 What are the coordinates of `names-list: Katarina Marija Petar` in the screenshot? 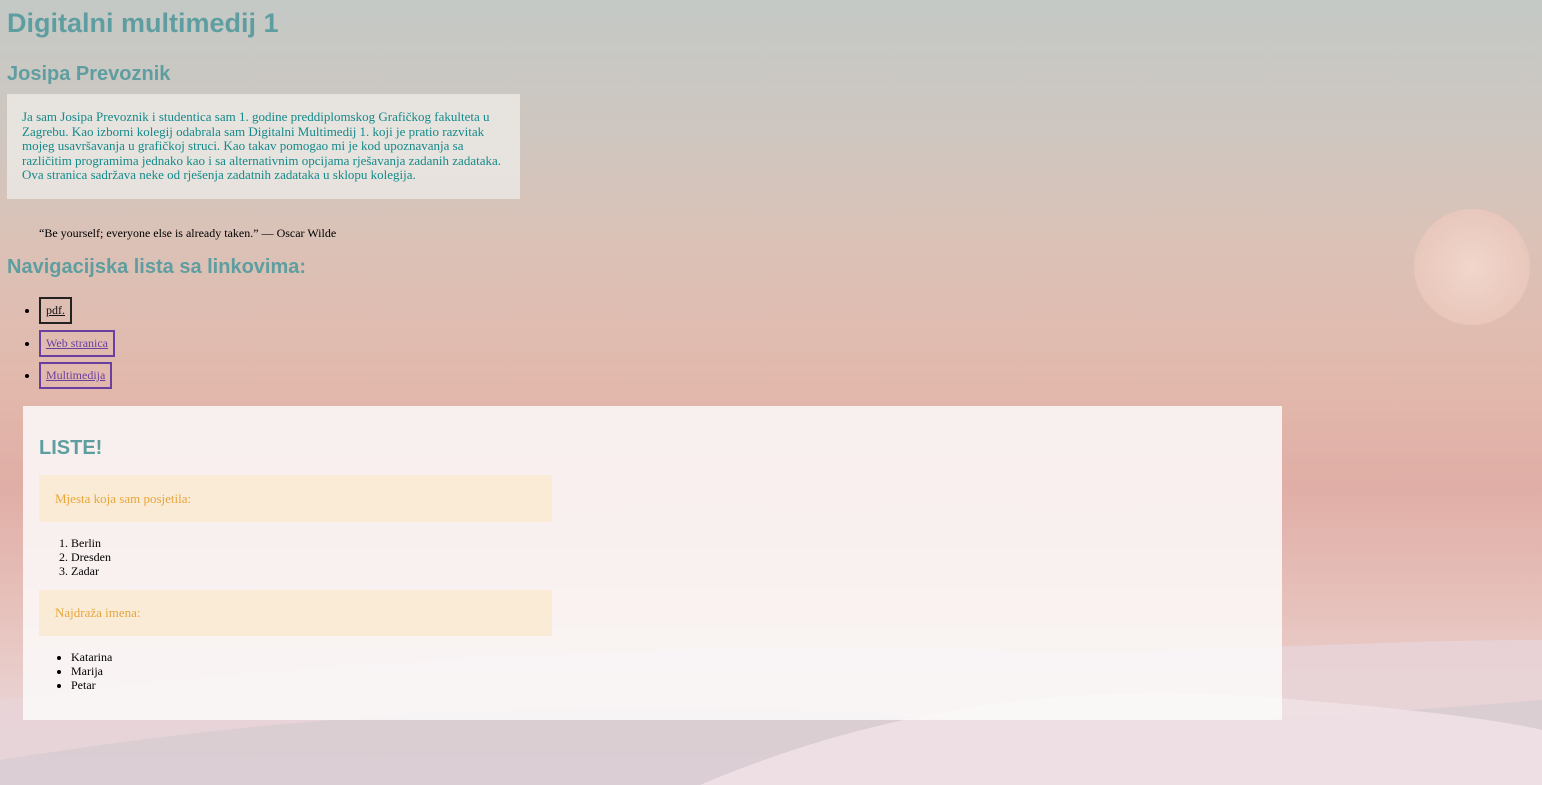 It's located at (67, 671).